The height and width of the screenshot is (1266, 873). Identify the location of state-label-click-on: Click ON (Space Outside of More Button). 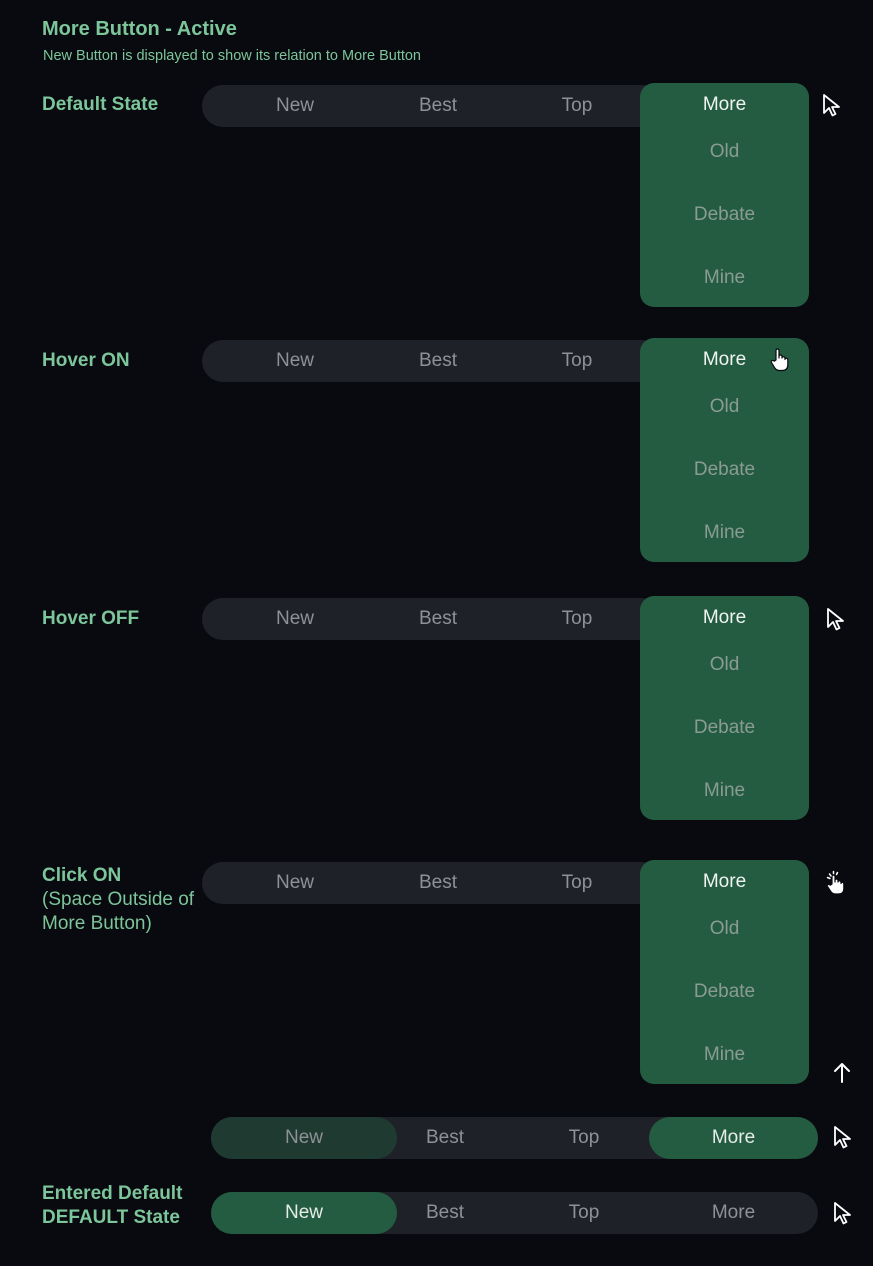
(122, 900).